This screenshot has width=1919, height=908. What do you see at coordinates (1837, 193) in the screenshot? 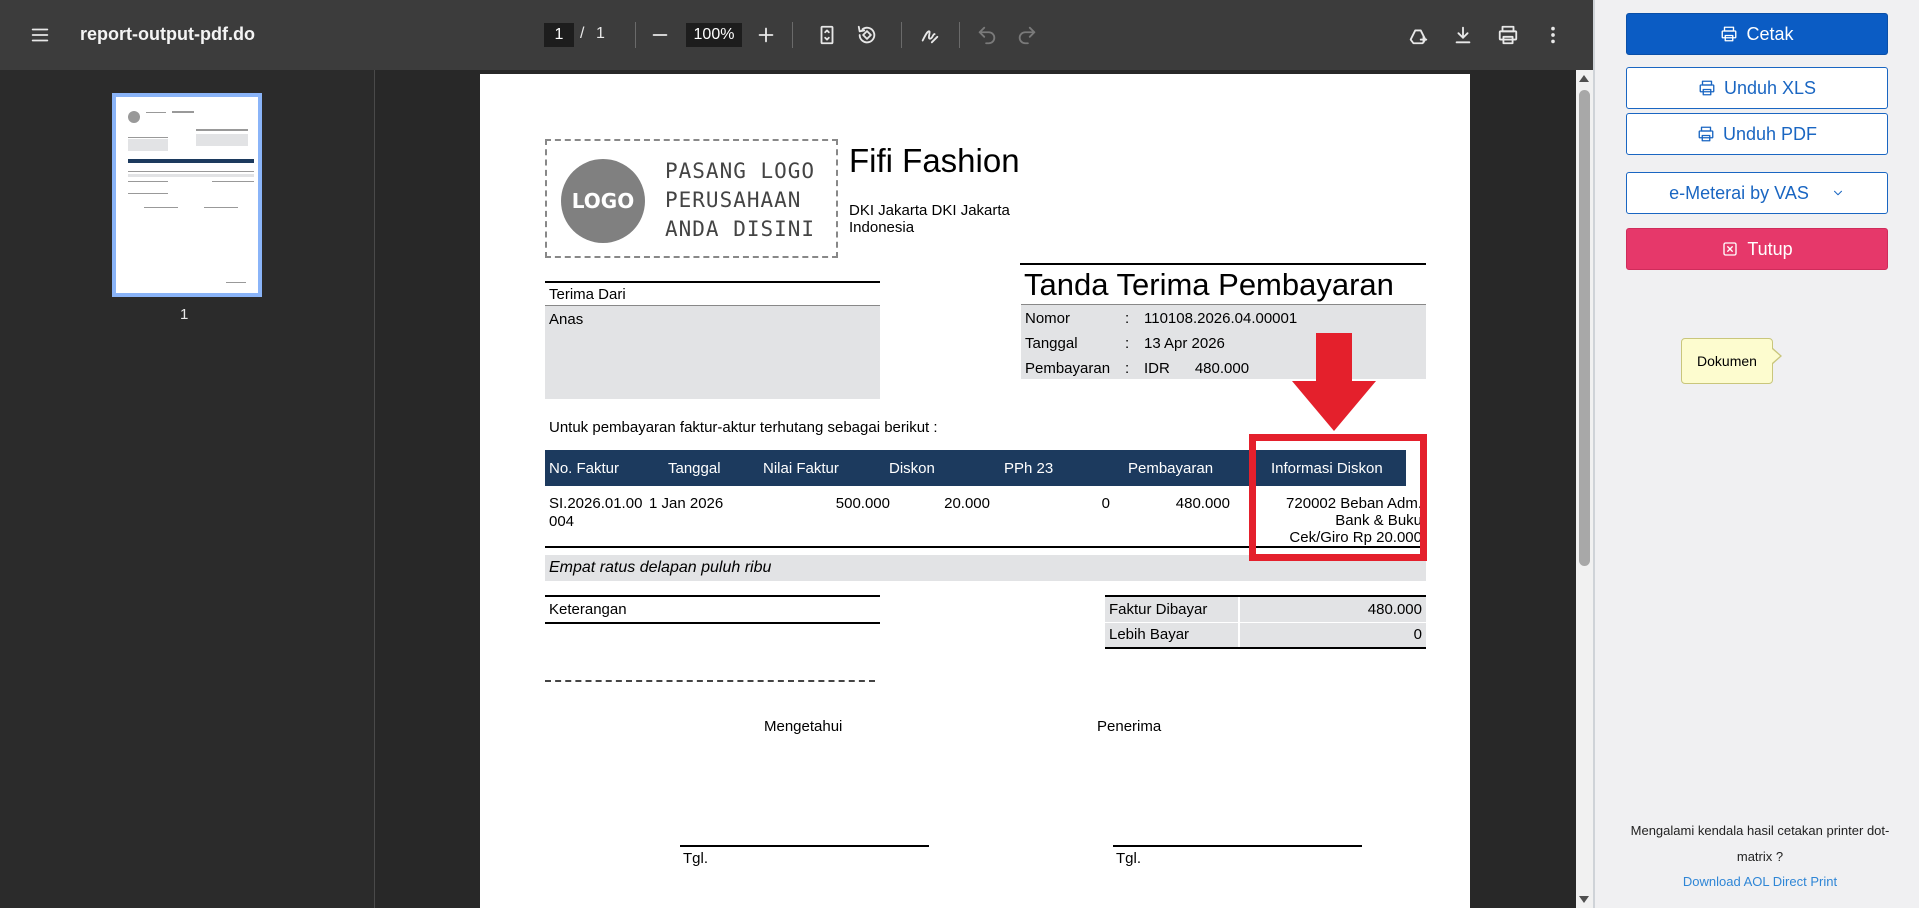
I see `chevron-down-icon` at bounding box center [1837, 193].